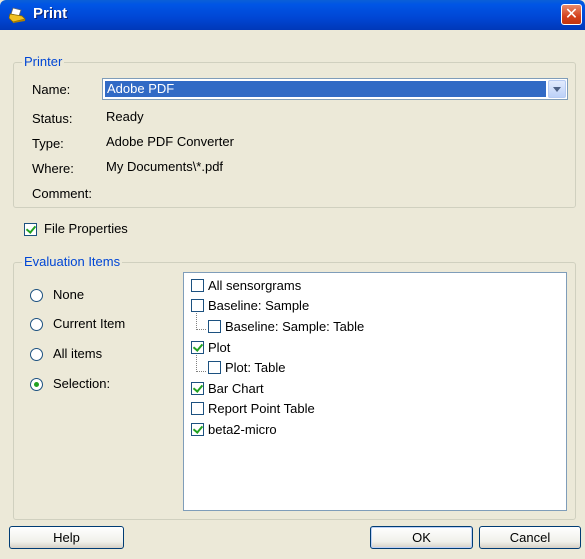 This screenshot has width=585, height=559. Describe the element at coordinates (89, 323) in the screenshot. I see `radio-current-item-label: Current Item` at that location.